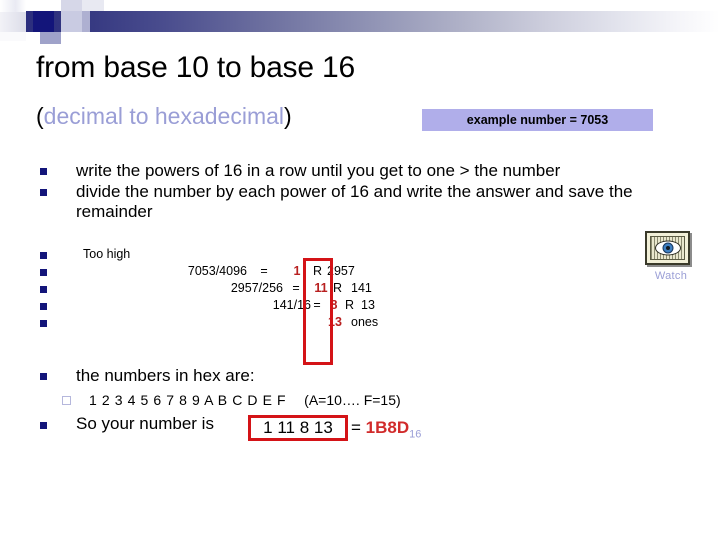 This screenshot has height=540, width=720. I want to click on dividend-expression: 2957/256, so click(256, 288).